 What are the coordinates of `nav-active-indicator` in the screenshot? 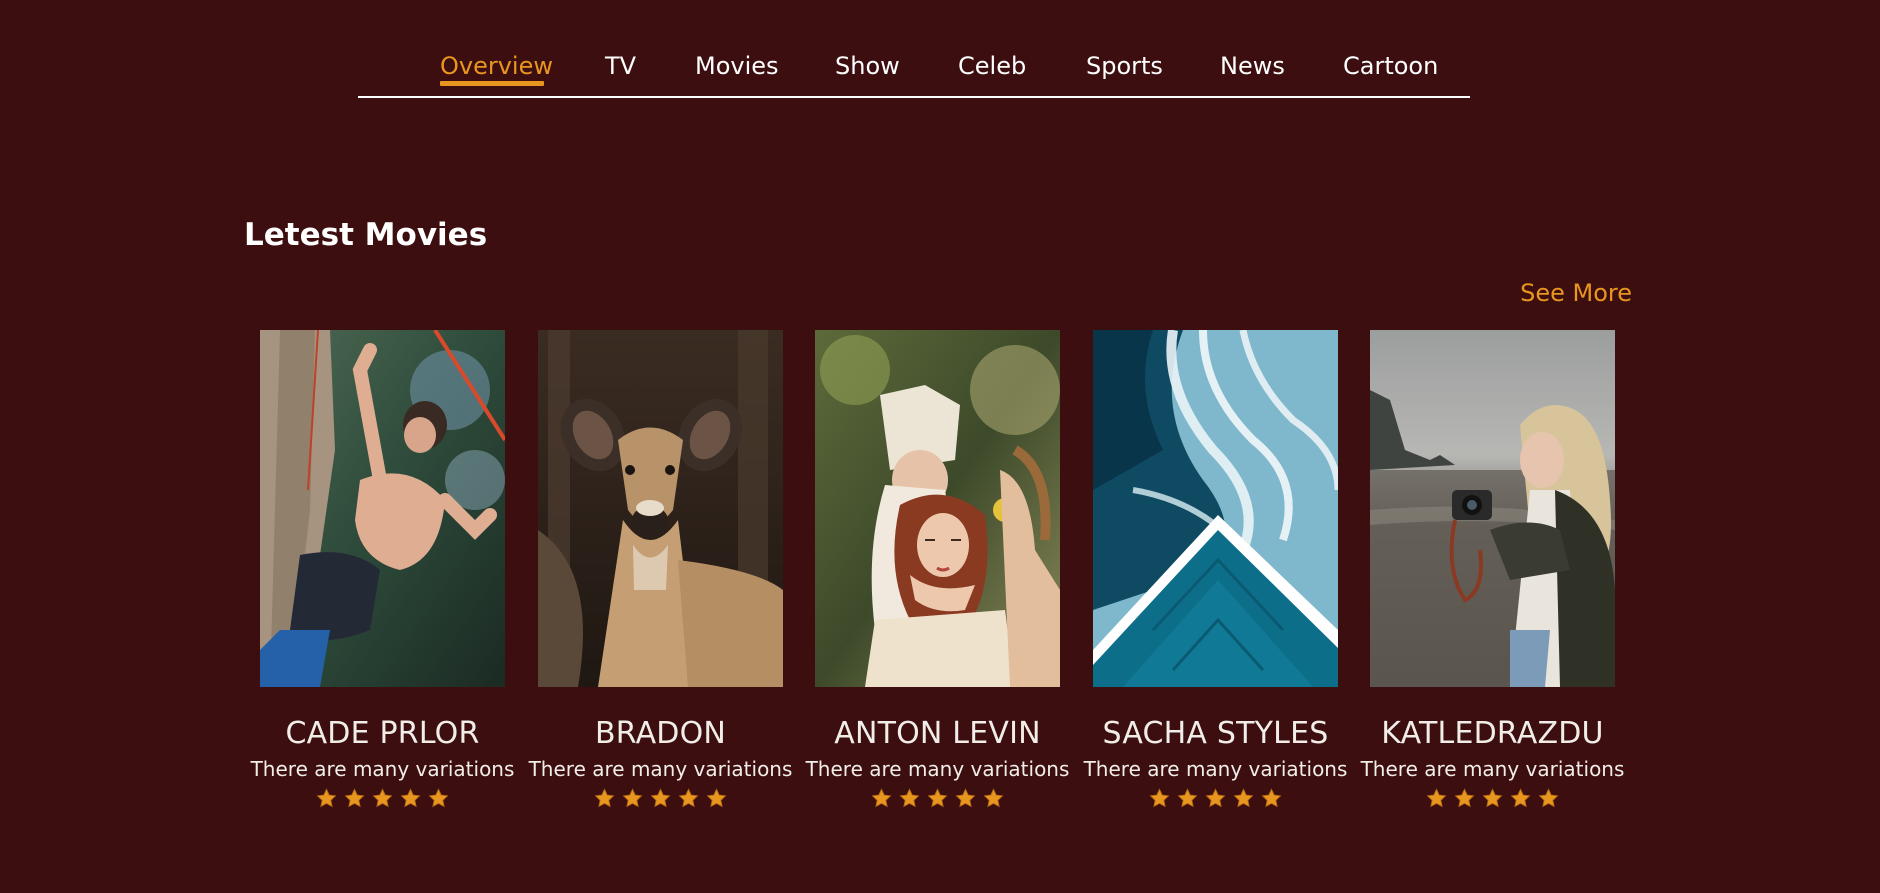 It's located at (492, 83).